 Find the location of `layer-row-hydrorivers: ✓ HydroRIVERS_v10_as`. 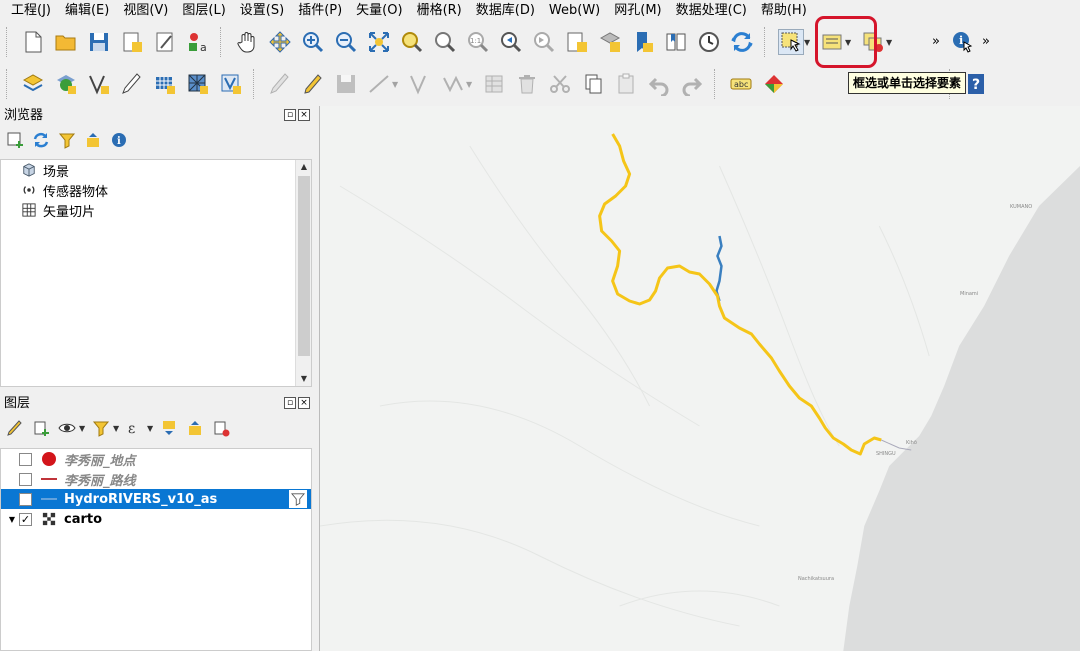

layer-row-hydrorivers: ✓ HydroRIVERS_v10_as is located at coordinates (156, 499).